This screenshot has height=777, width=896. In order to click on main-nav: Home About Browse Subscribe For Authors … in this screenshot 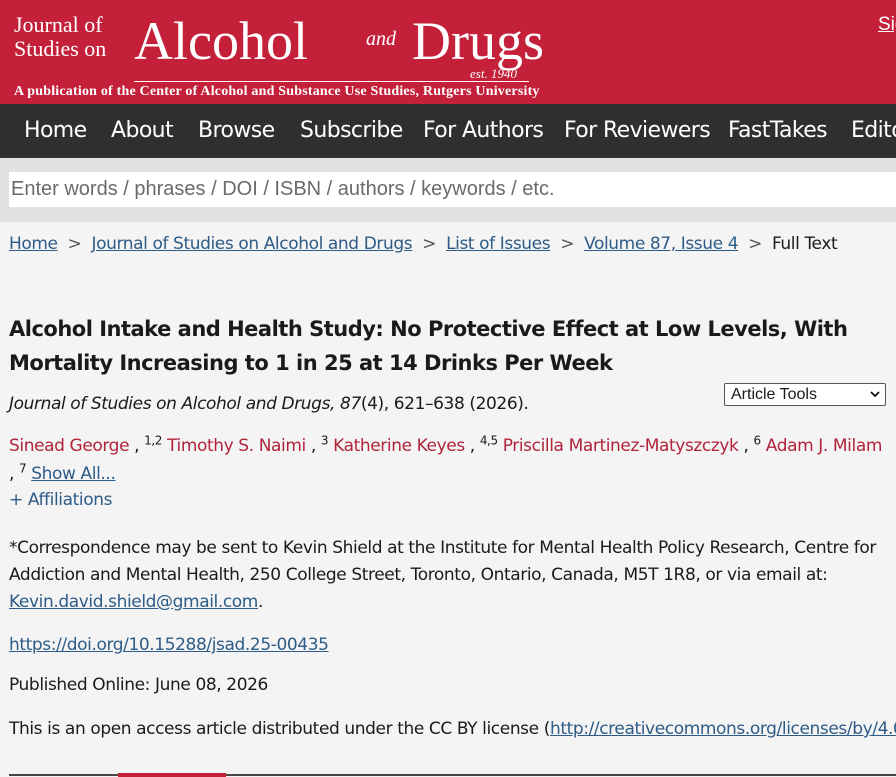, I will do `click(448, 131)`.